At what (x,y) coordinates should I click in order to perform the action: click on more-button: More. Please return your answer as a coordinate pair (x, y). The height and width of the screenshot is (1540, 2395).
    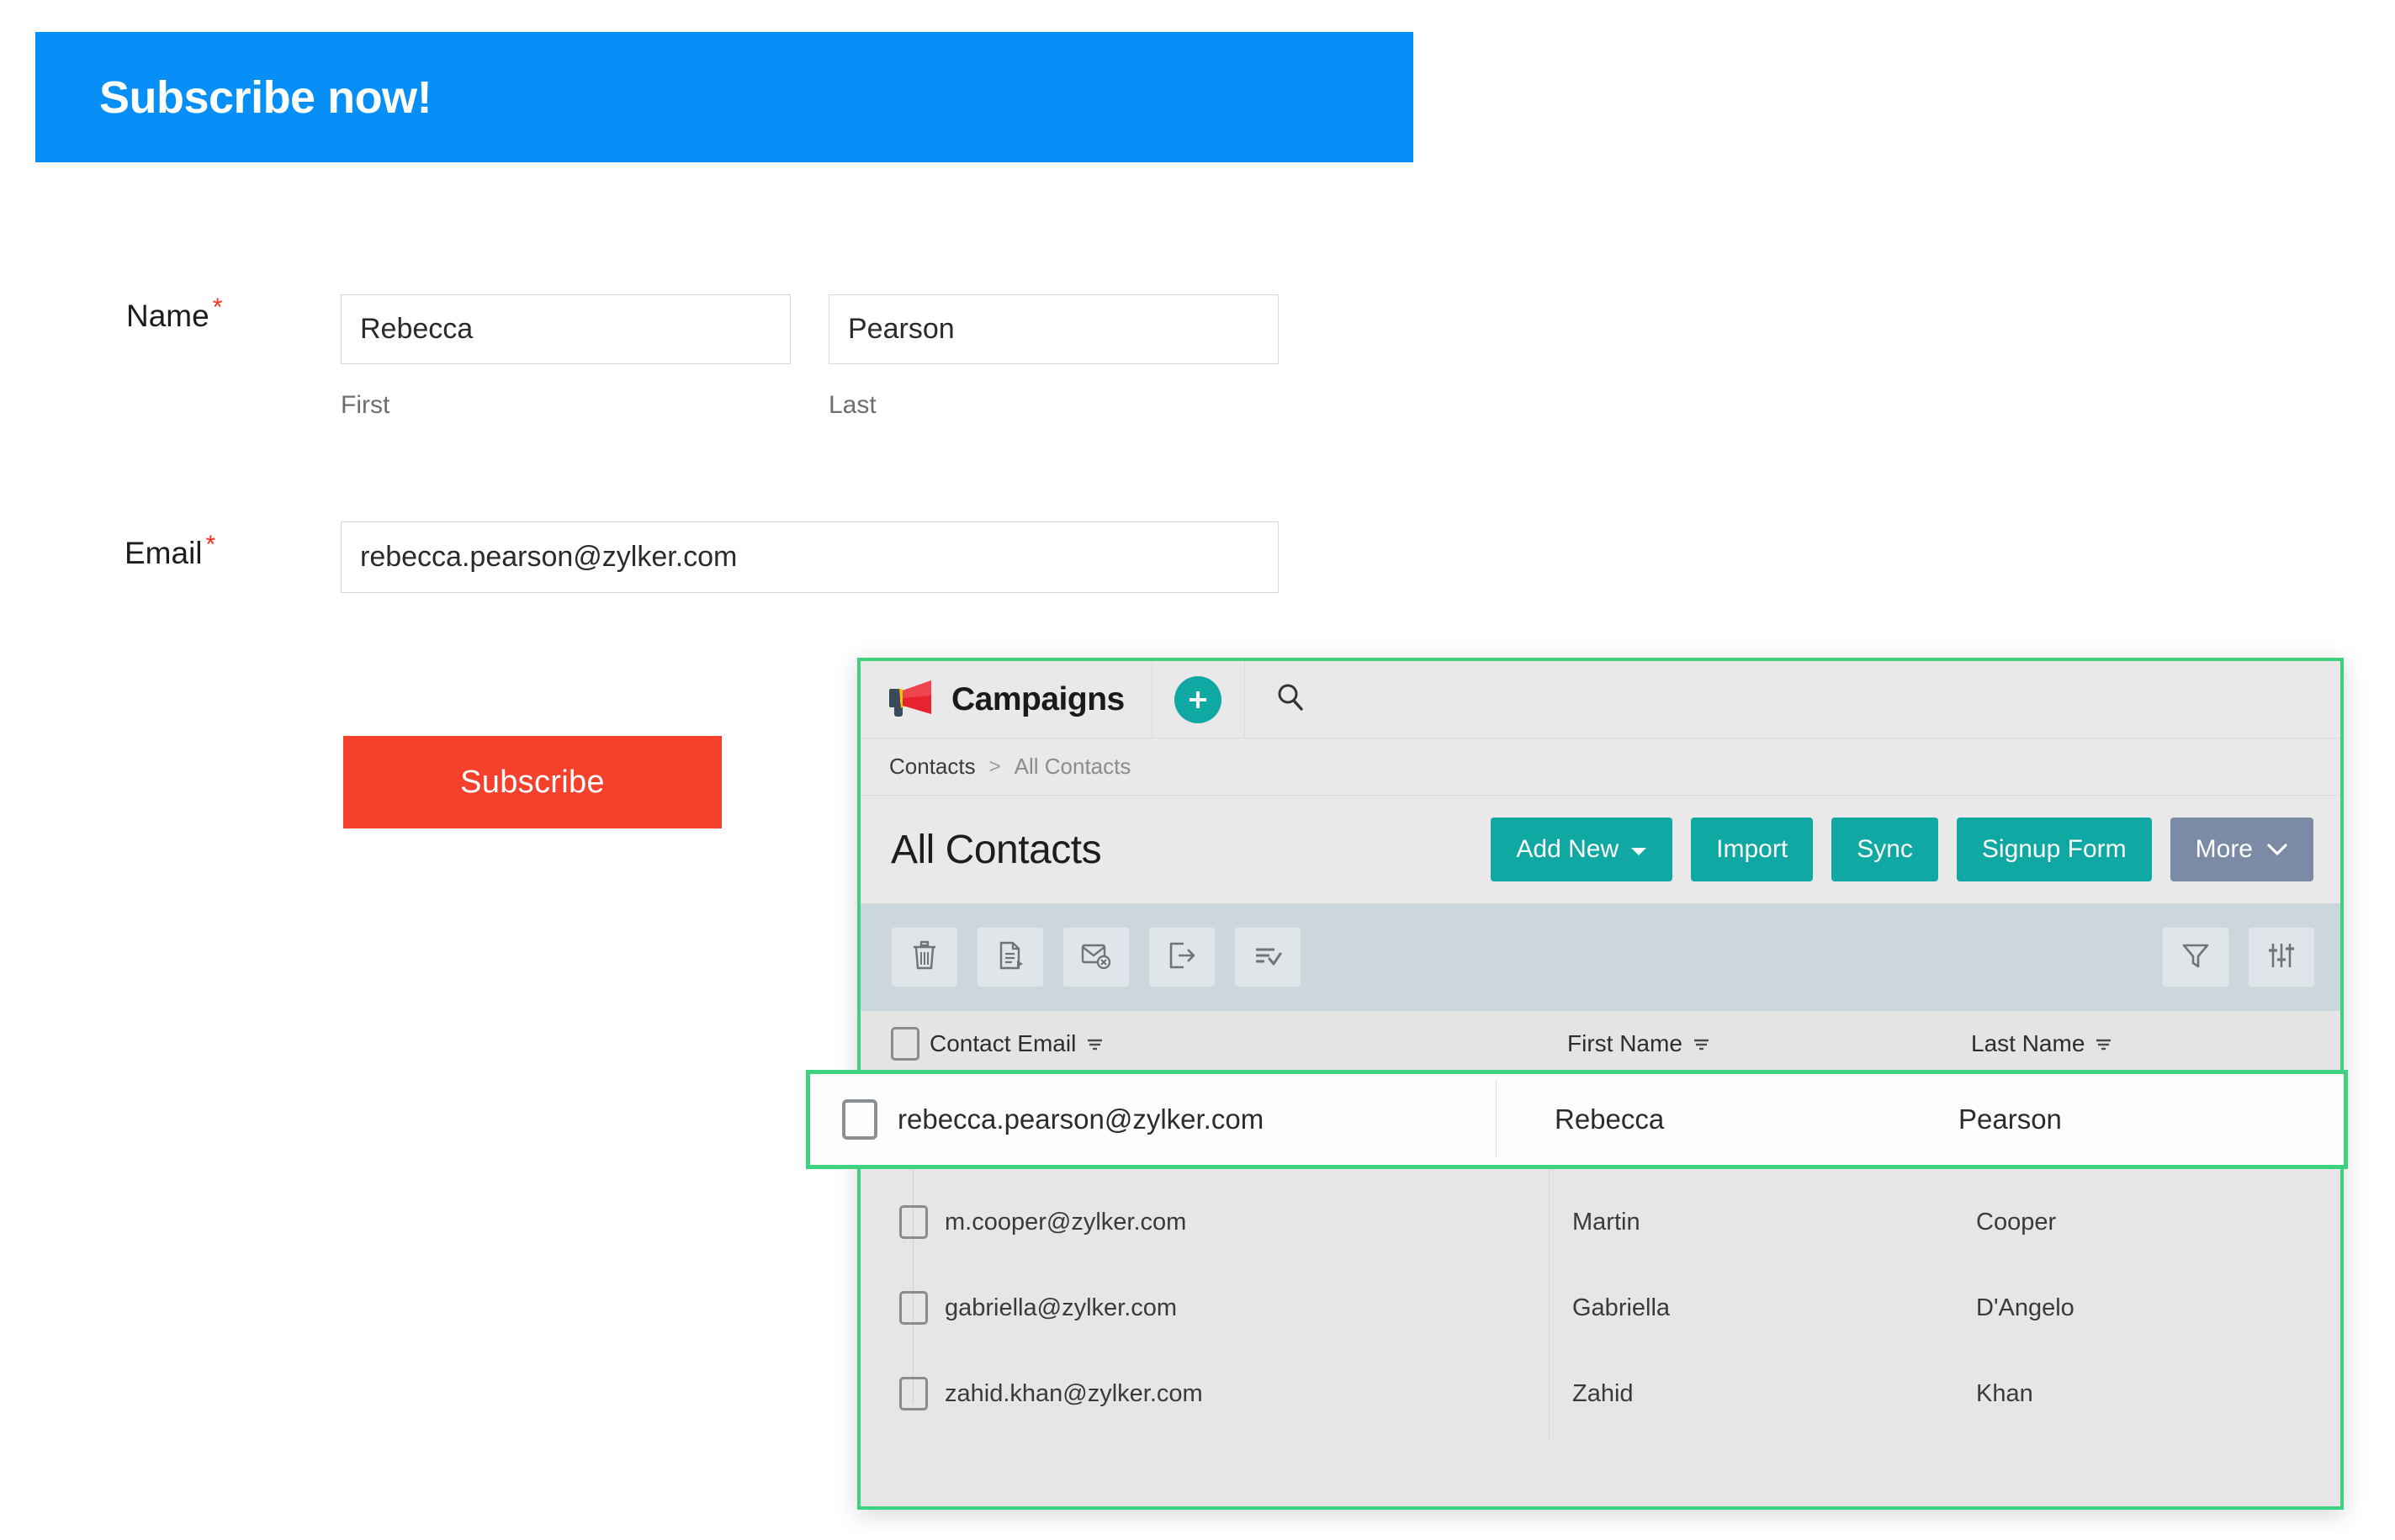
    Looking at the image, I should click on (2241, 850).